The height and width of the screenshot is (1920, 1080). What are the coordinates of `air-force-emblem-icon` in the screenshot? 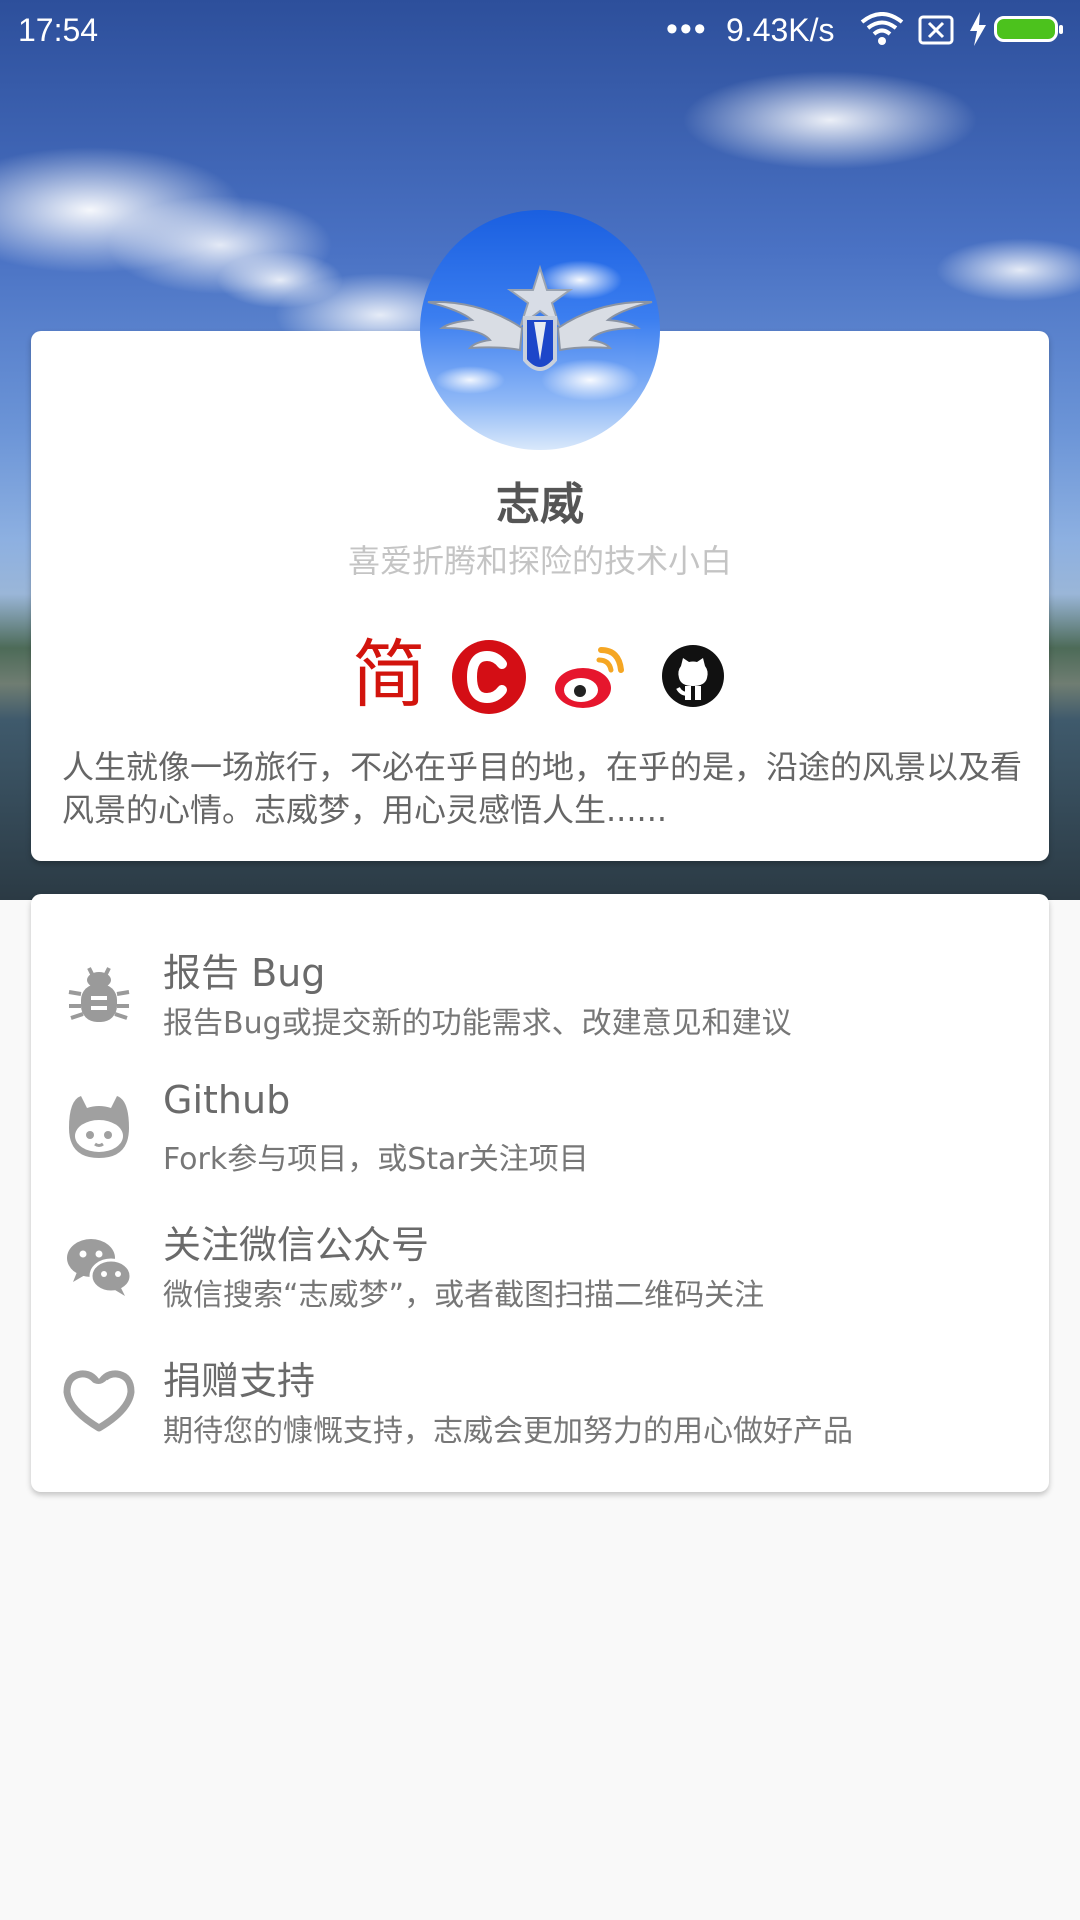 It's located at (540, 317).